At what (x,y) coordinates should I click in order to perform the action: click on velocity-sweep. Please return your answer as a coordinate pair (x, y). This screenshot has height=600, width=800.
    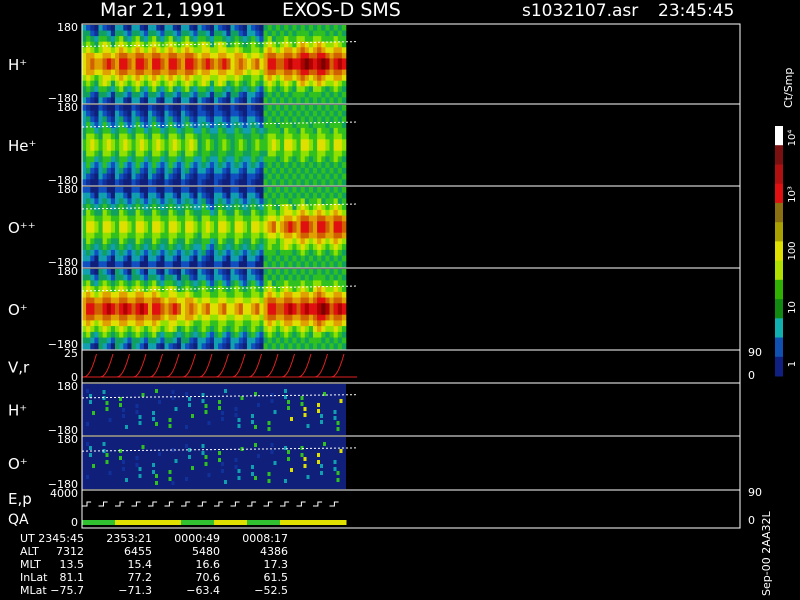
    Looking at the image, I should click on (272, 365).